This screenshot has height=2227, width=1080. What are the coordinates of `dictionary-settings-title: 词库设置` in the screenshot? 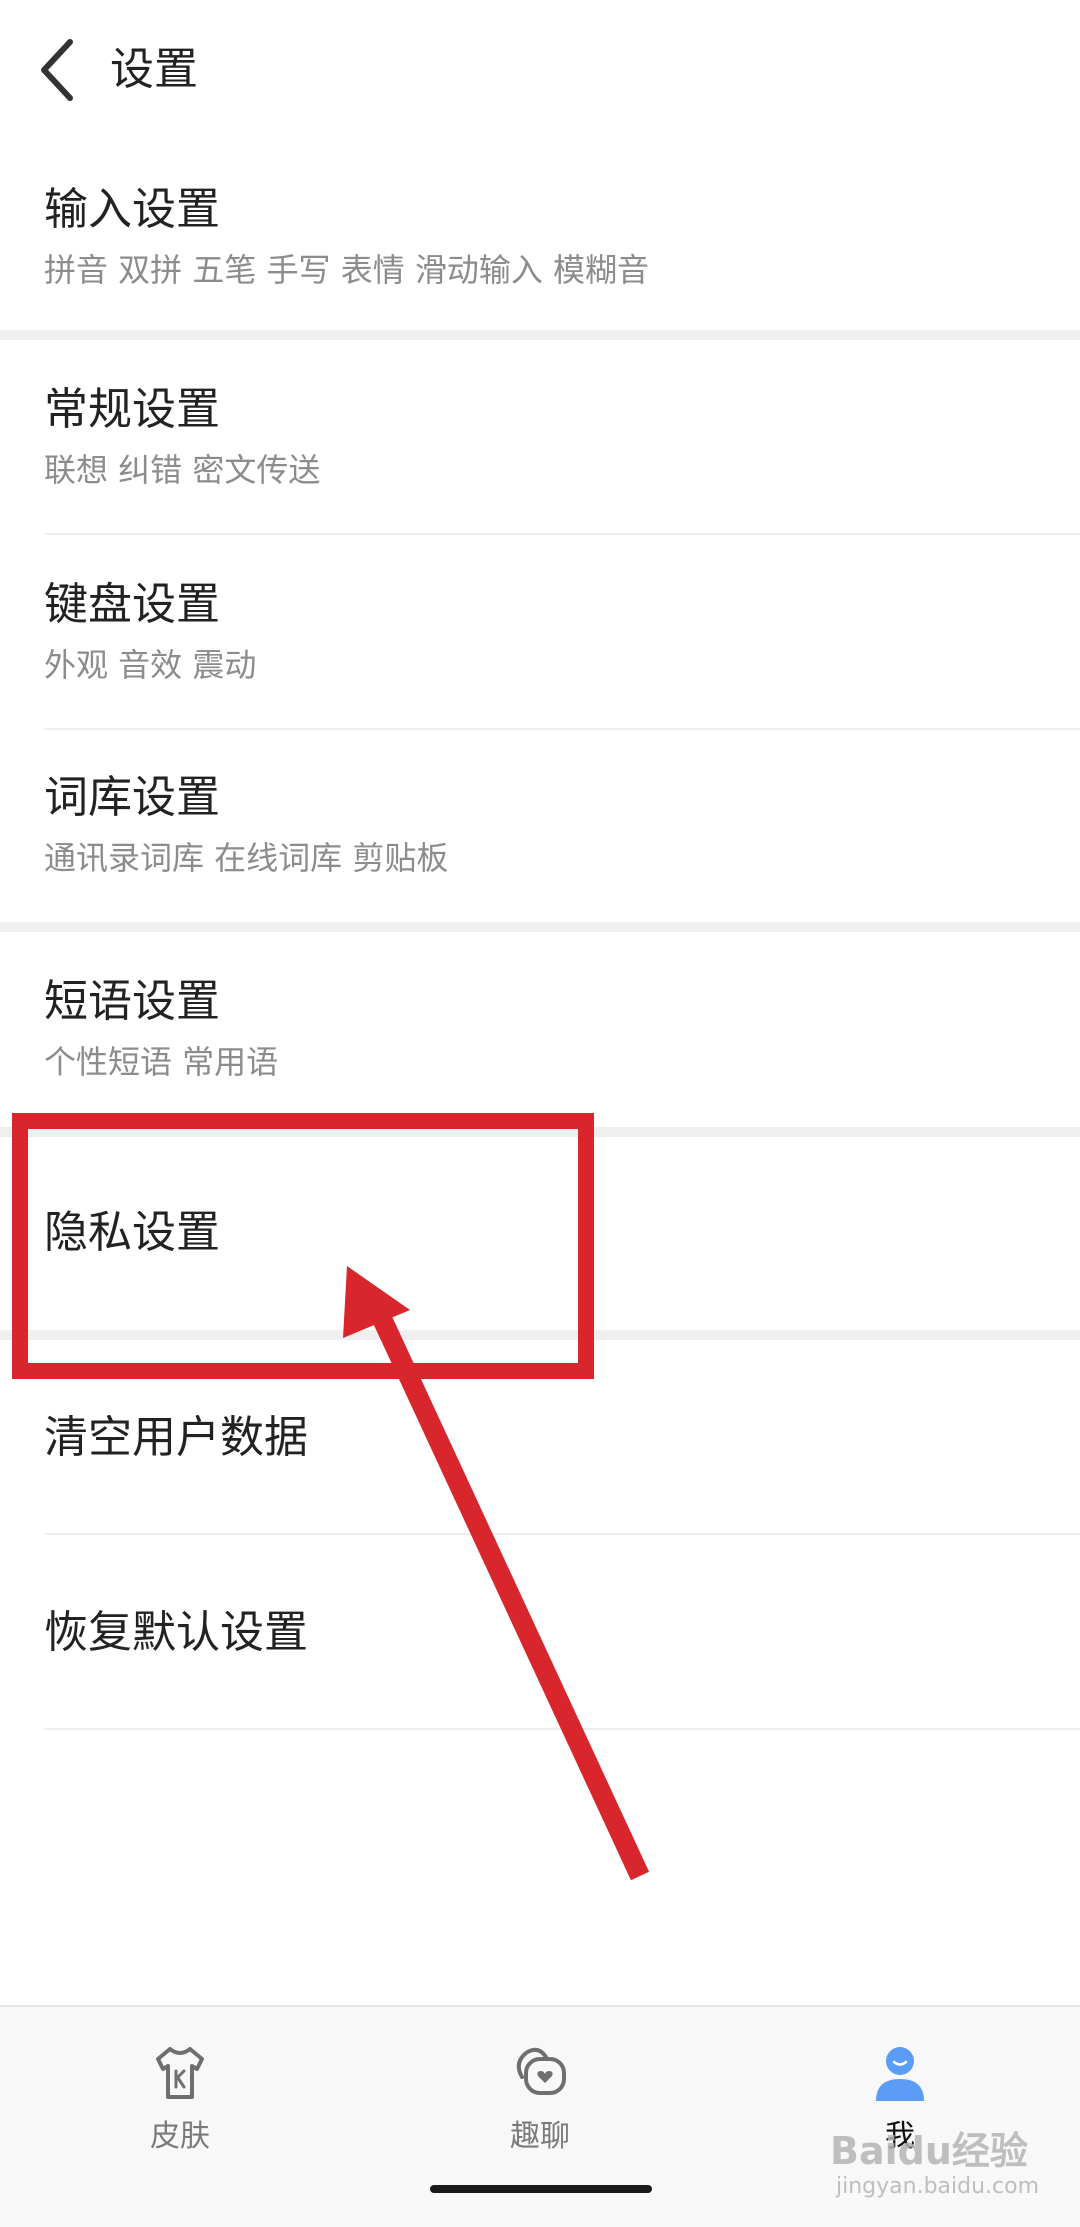 It's located at (132, 797).